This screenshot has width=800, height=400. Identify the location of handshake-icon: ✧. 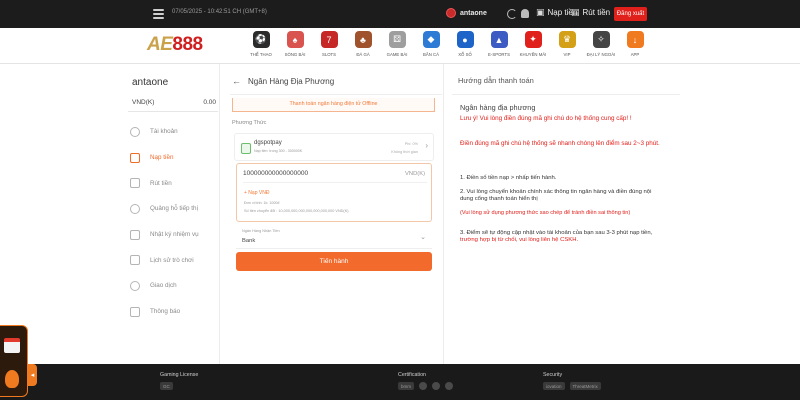
(601, 39).